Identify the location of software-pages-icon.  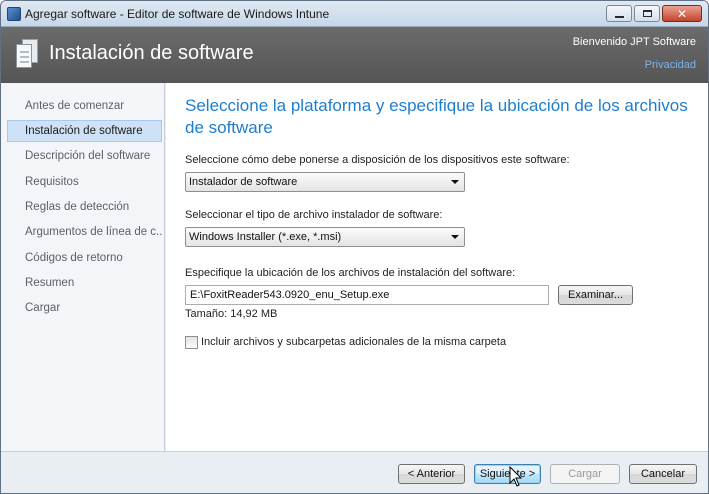
(27, 54).